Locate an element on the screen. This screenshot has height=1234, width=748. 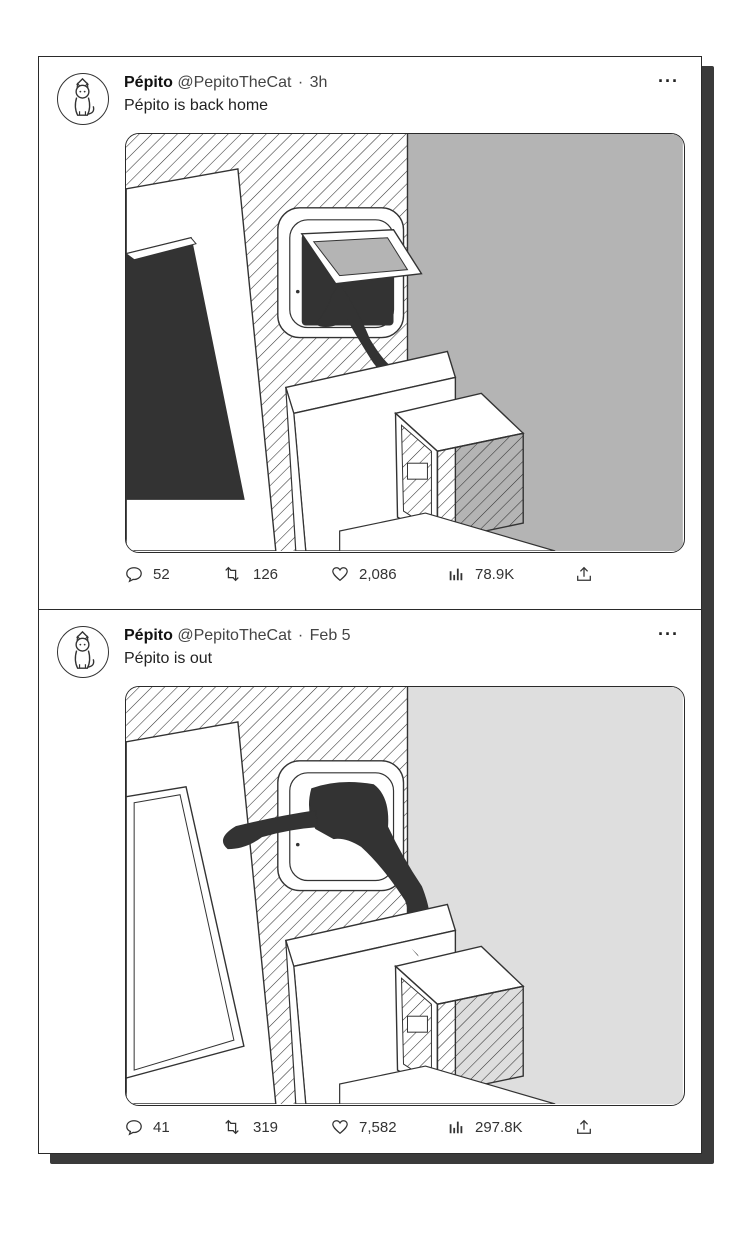
reply-button: 41 is located at coordinates (147, 1127).